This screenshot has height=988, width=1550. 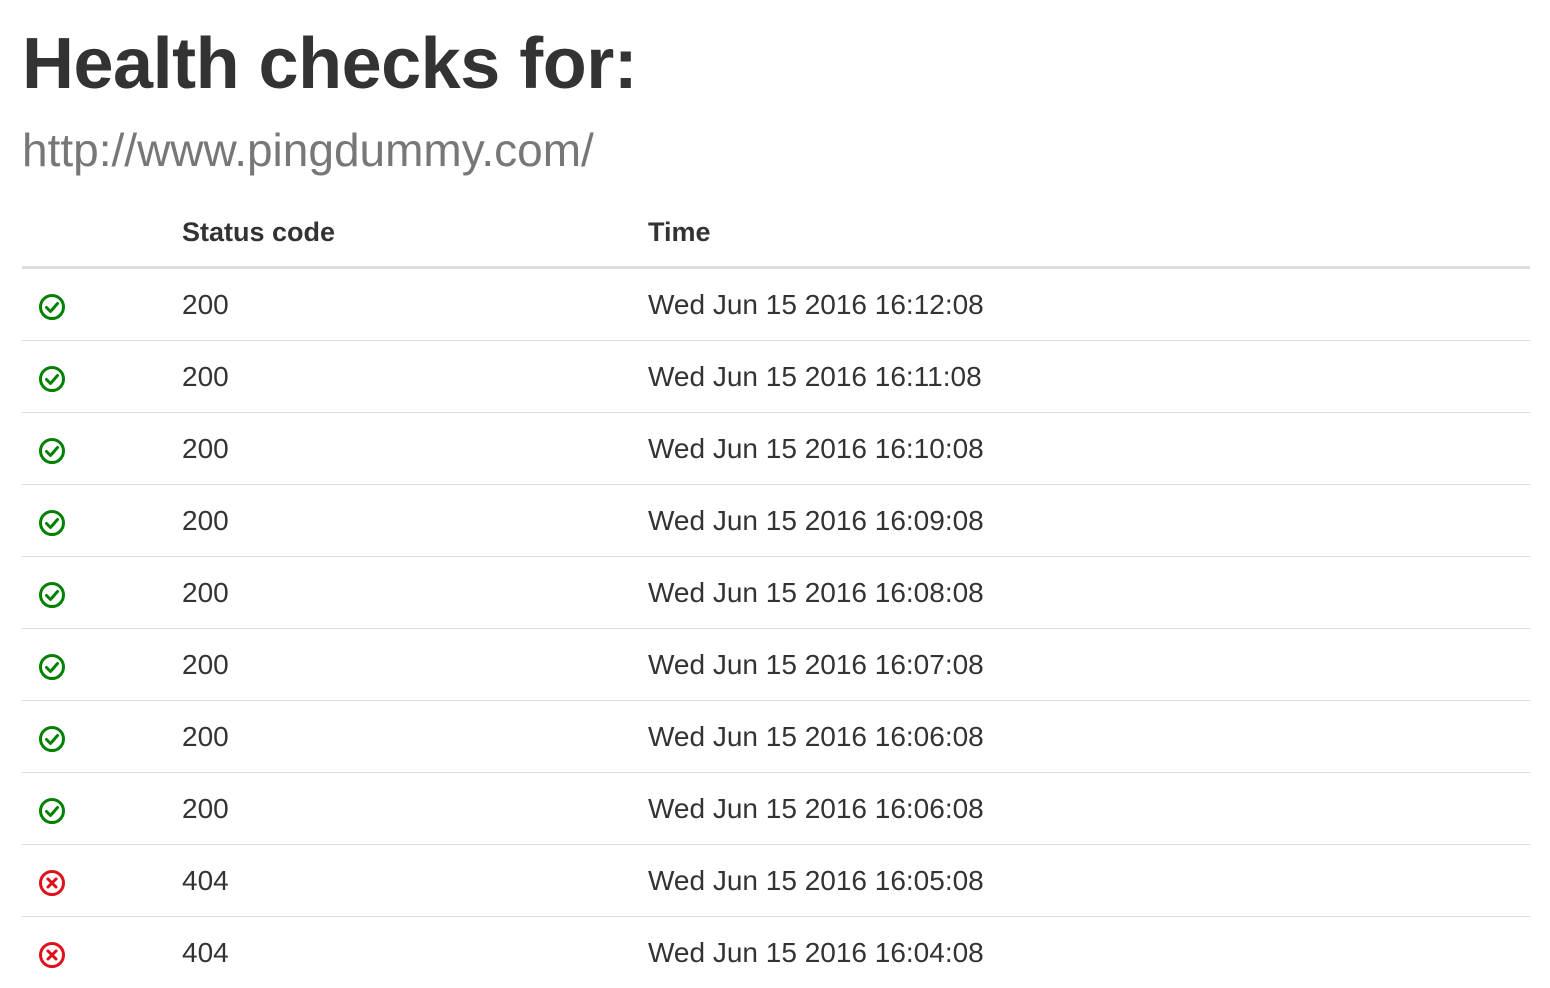 I want to click on table-row: 200 Wed Jun 15 2016 16:08:08, so click(x=776, y=593).